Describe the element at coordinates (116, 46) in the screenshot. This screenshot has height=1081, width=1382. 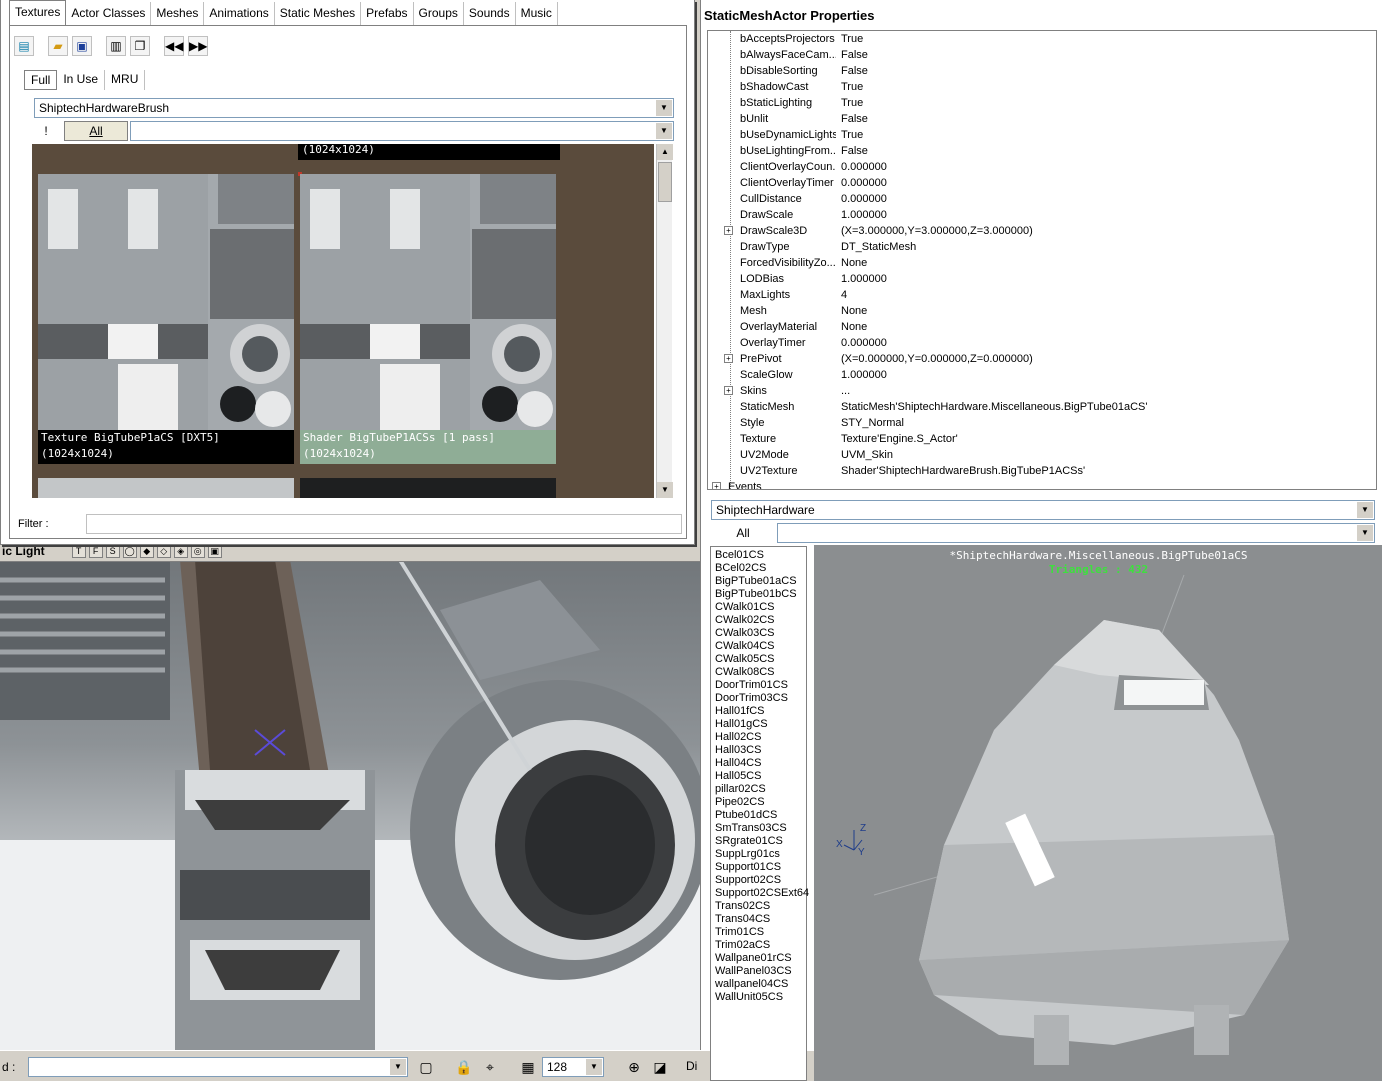
I see `properties-icon: ▥` at that location.